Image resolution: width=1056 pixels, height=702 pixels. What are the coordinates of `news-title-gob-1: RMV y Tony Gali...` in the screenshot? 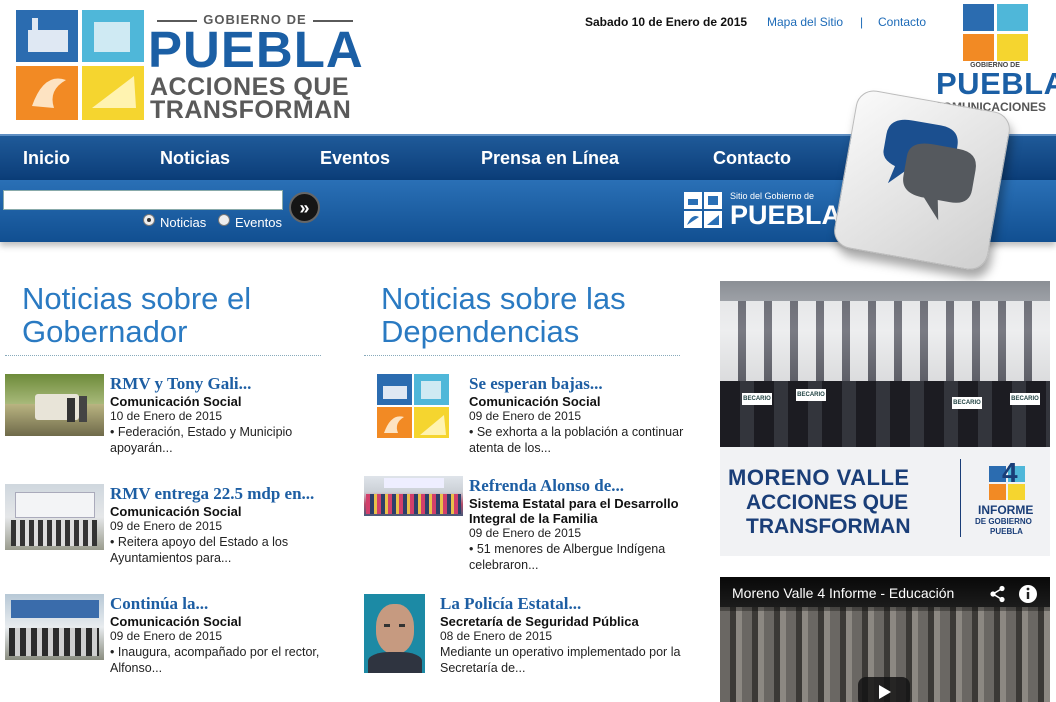 It's located at (180, 384).